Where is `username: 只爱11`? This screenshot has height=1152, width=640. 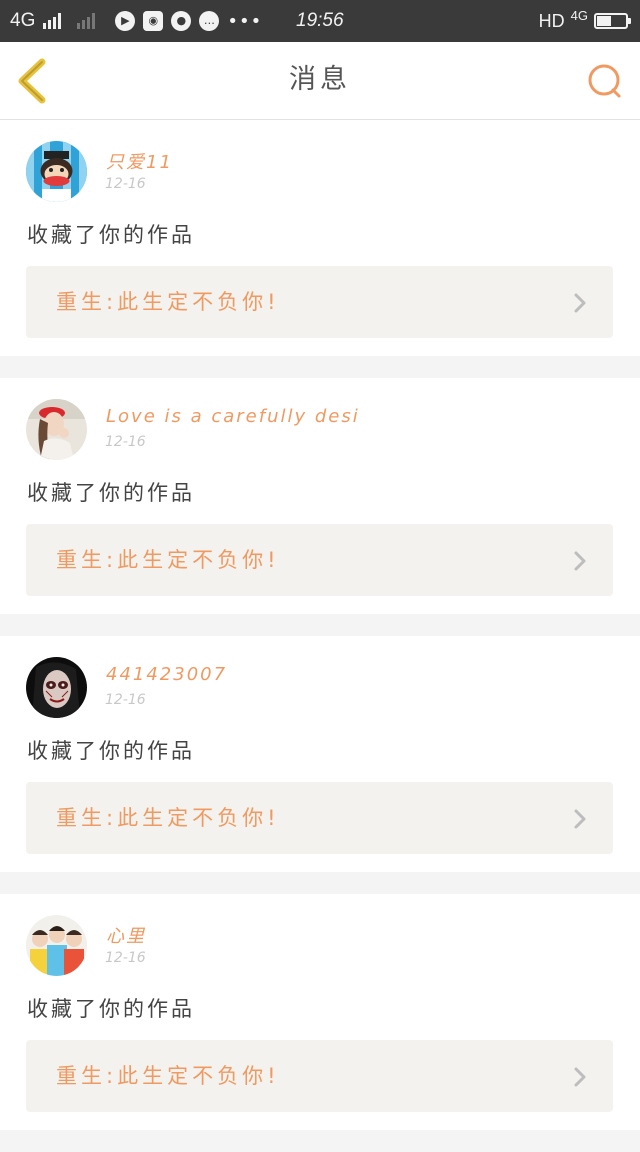 username: 只爱11 is located at coordinates (139, 161).